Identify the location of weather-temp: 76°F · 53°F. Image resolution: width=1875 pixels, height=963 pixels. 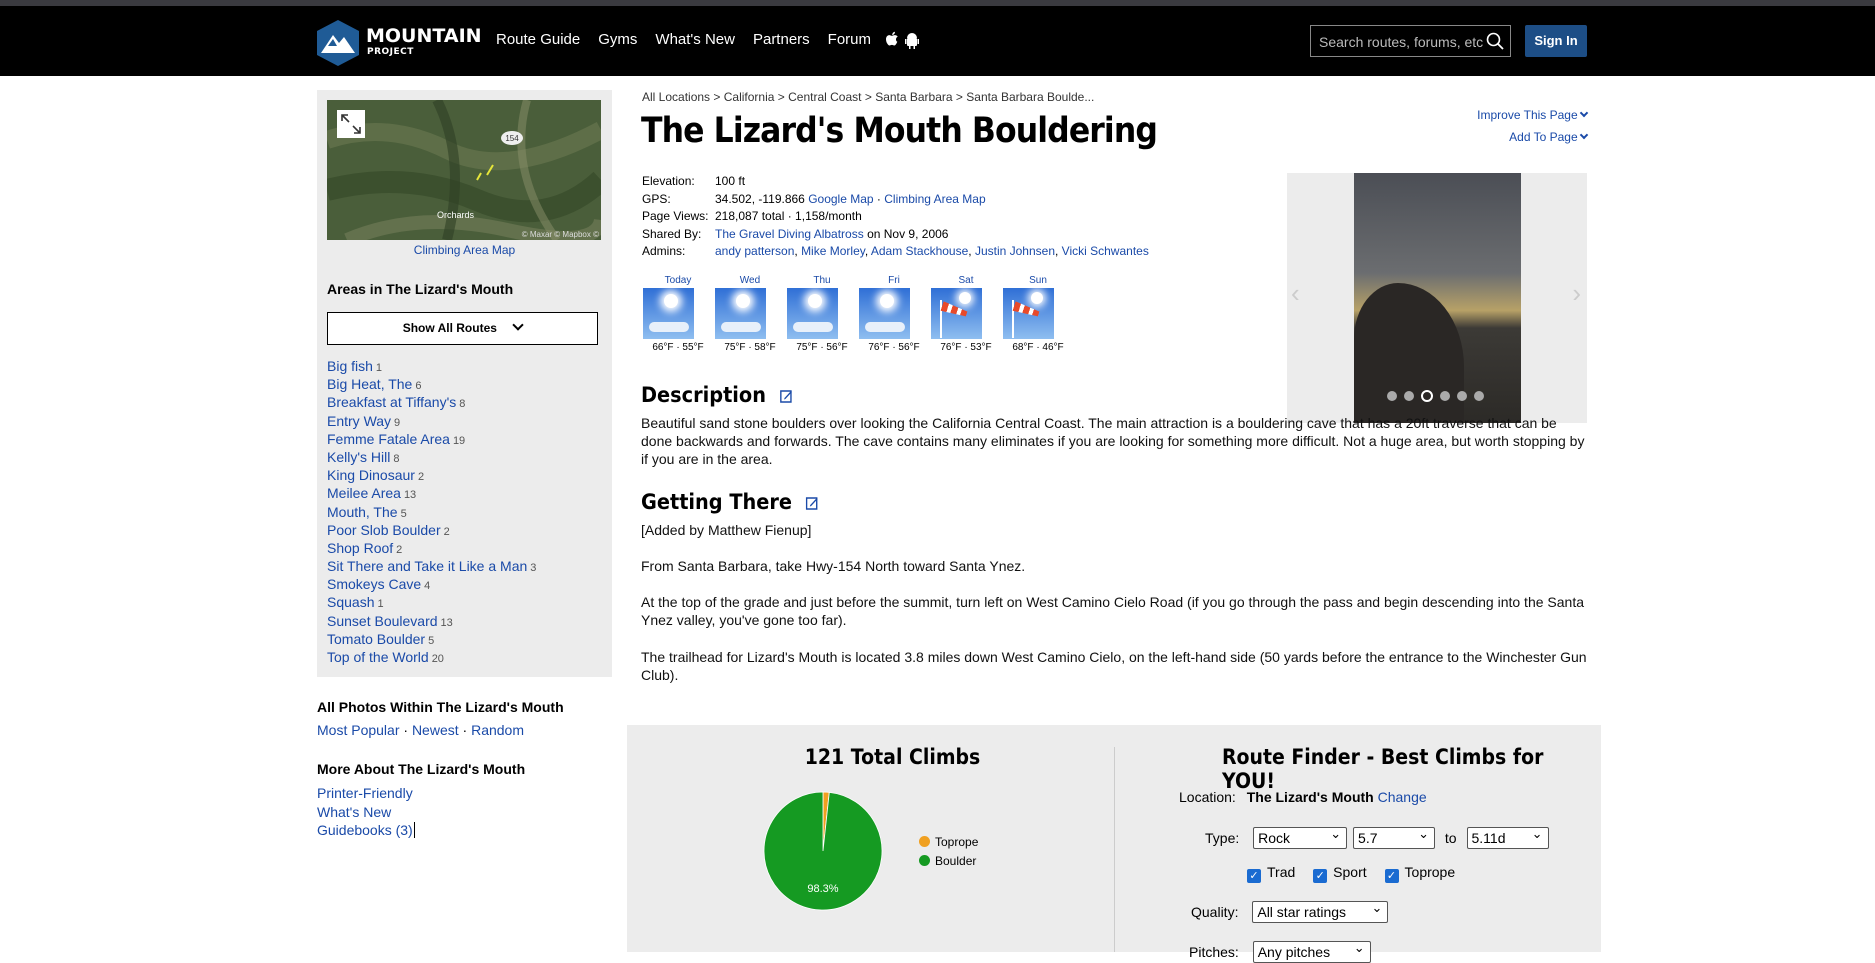
(966, 347).